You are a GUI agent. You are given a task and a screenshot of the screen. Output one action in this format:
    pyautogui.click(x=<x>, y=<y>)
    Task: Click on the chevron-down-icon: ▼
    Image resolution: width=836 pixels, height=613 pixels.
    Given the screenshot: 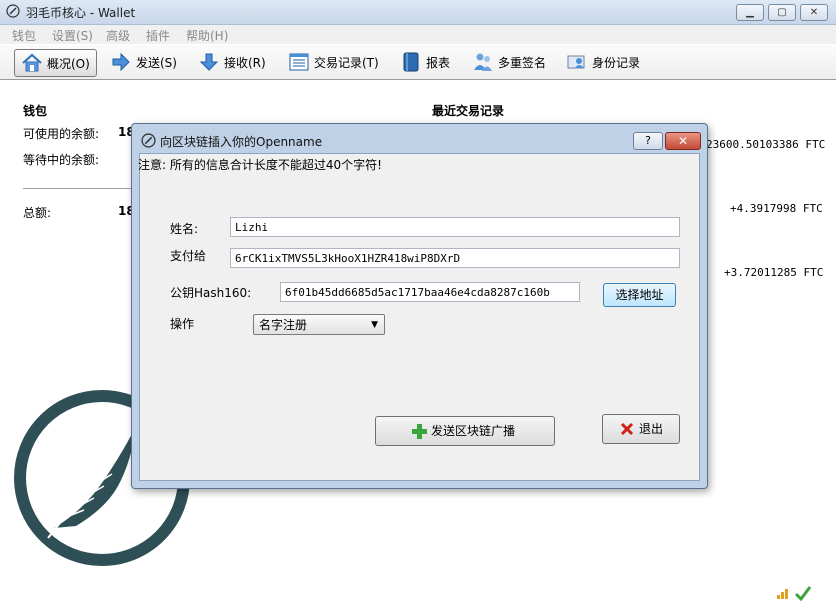 What is the action you would take?
    pyautogui.click(x=374, y=325)
    